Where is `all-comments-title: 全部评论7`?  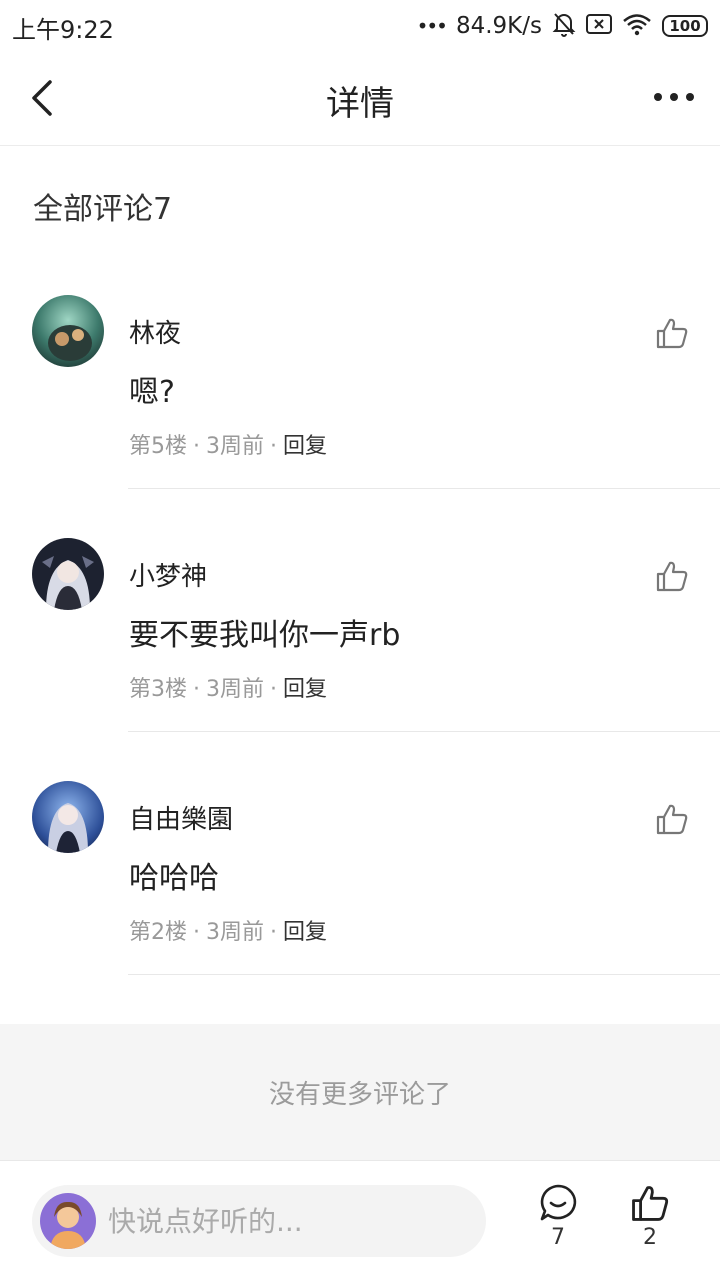 all-comments-title: 全部评论7 is located at coordinates (103, 209).